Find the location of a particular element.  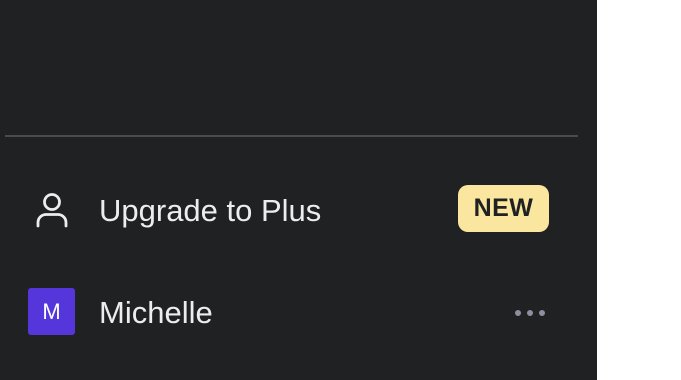

avatar: M is located at coordinates (51, 311).